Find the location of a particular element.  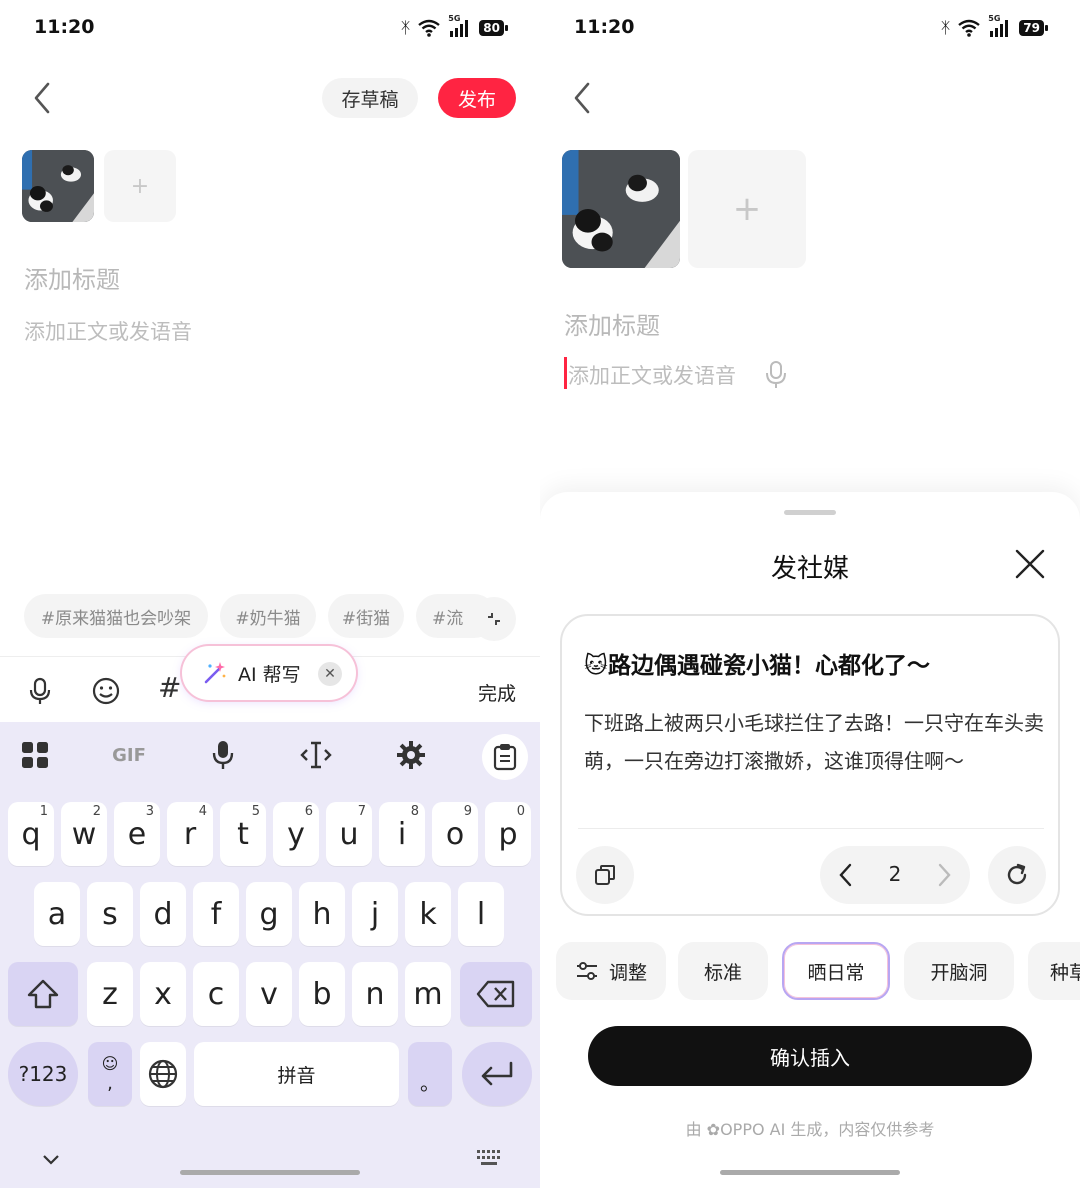

chevron-left-icon is located at coordinates (582, 98).